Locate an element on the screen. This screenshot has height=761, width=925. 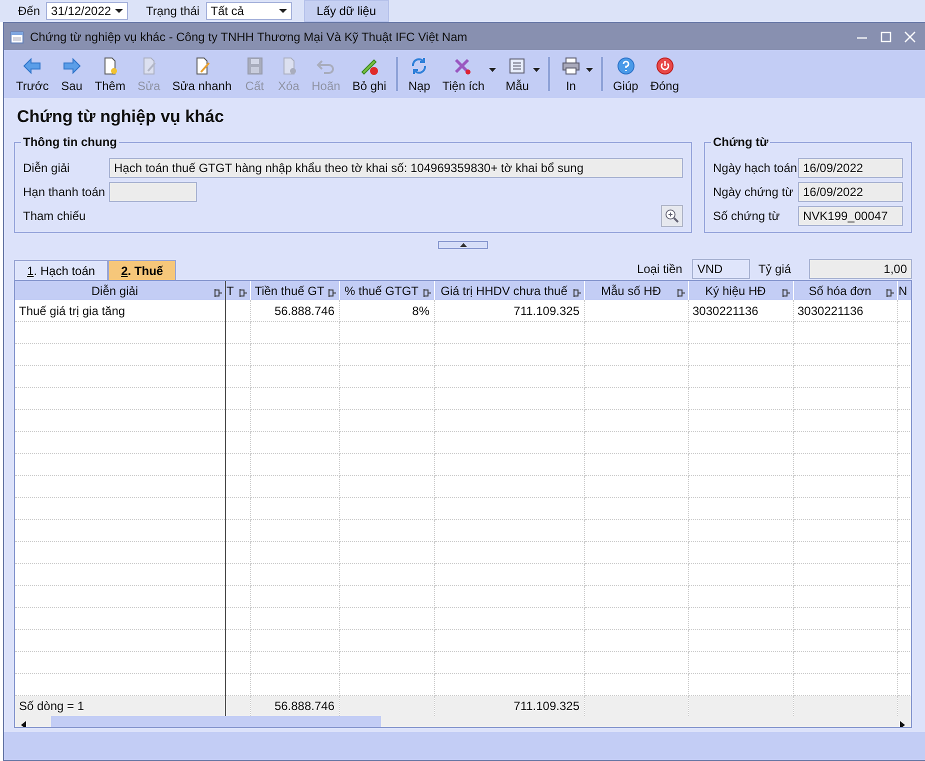
toolbar-button: Tiện ích is located at coordinates (463, 74).